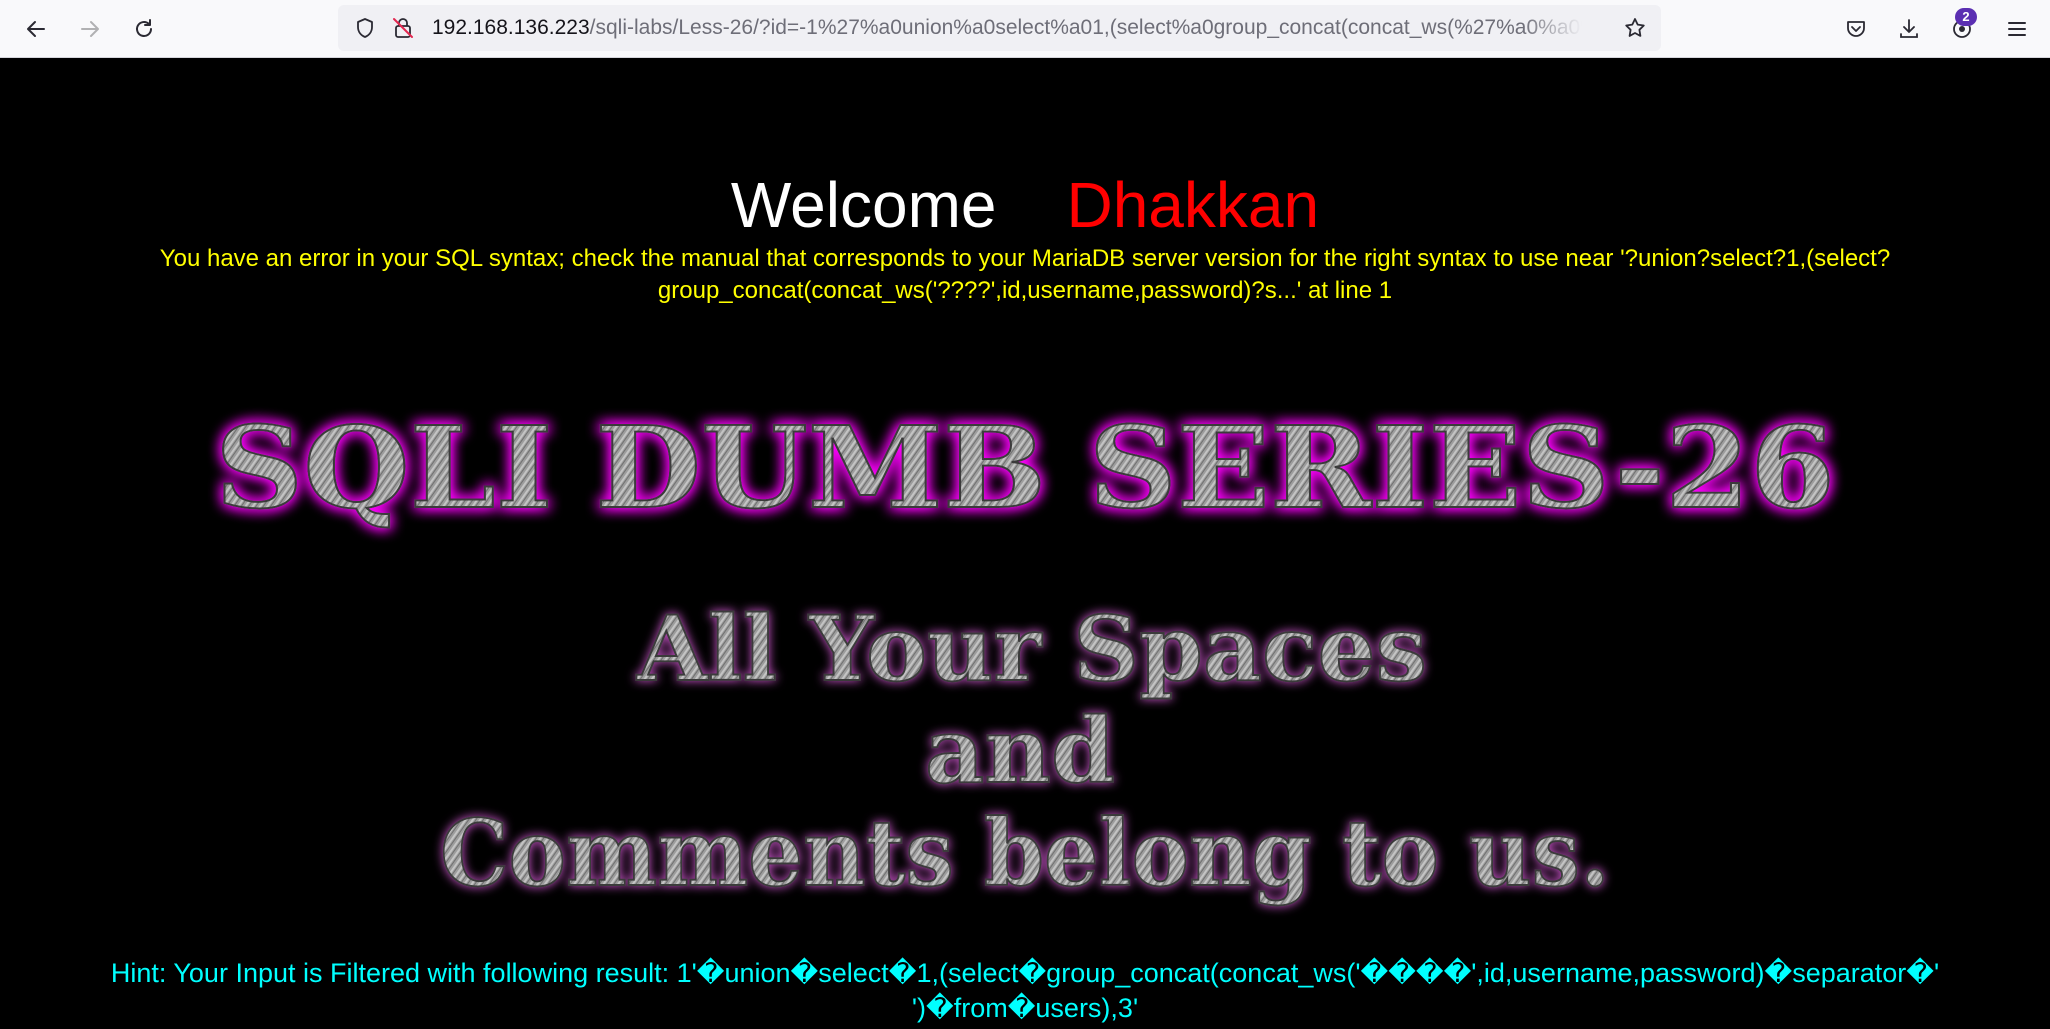  I want to click on banner-line-1: All Your Spaces, so click(1031, 649).